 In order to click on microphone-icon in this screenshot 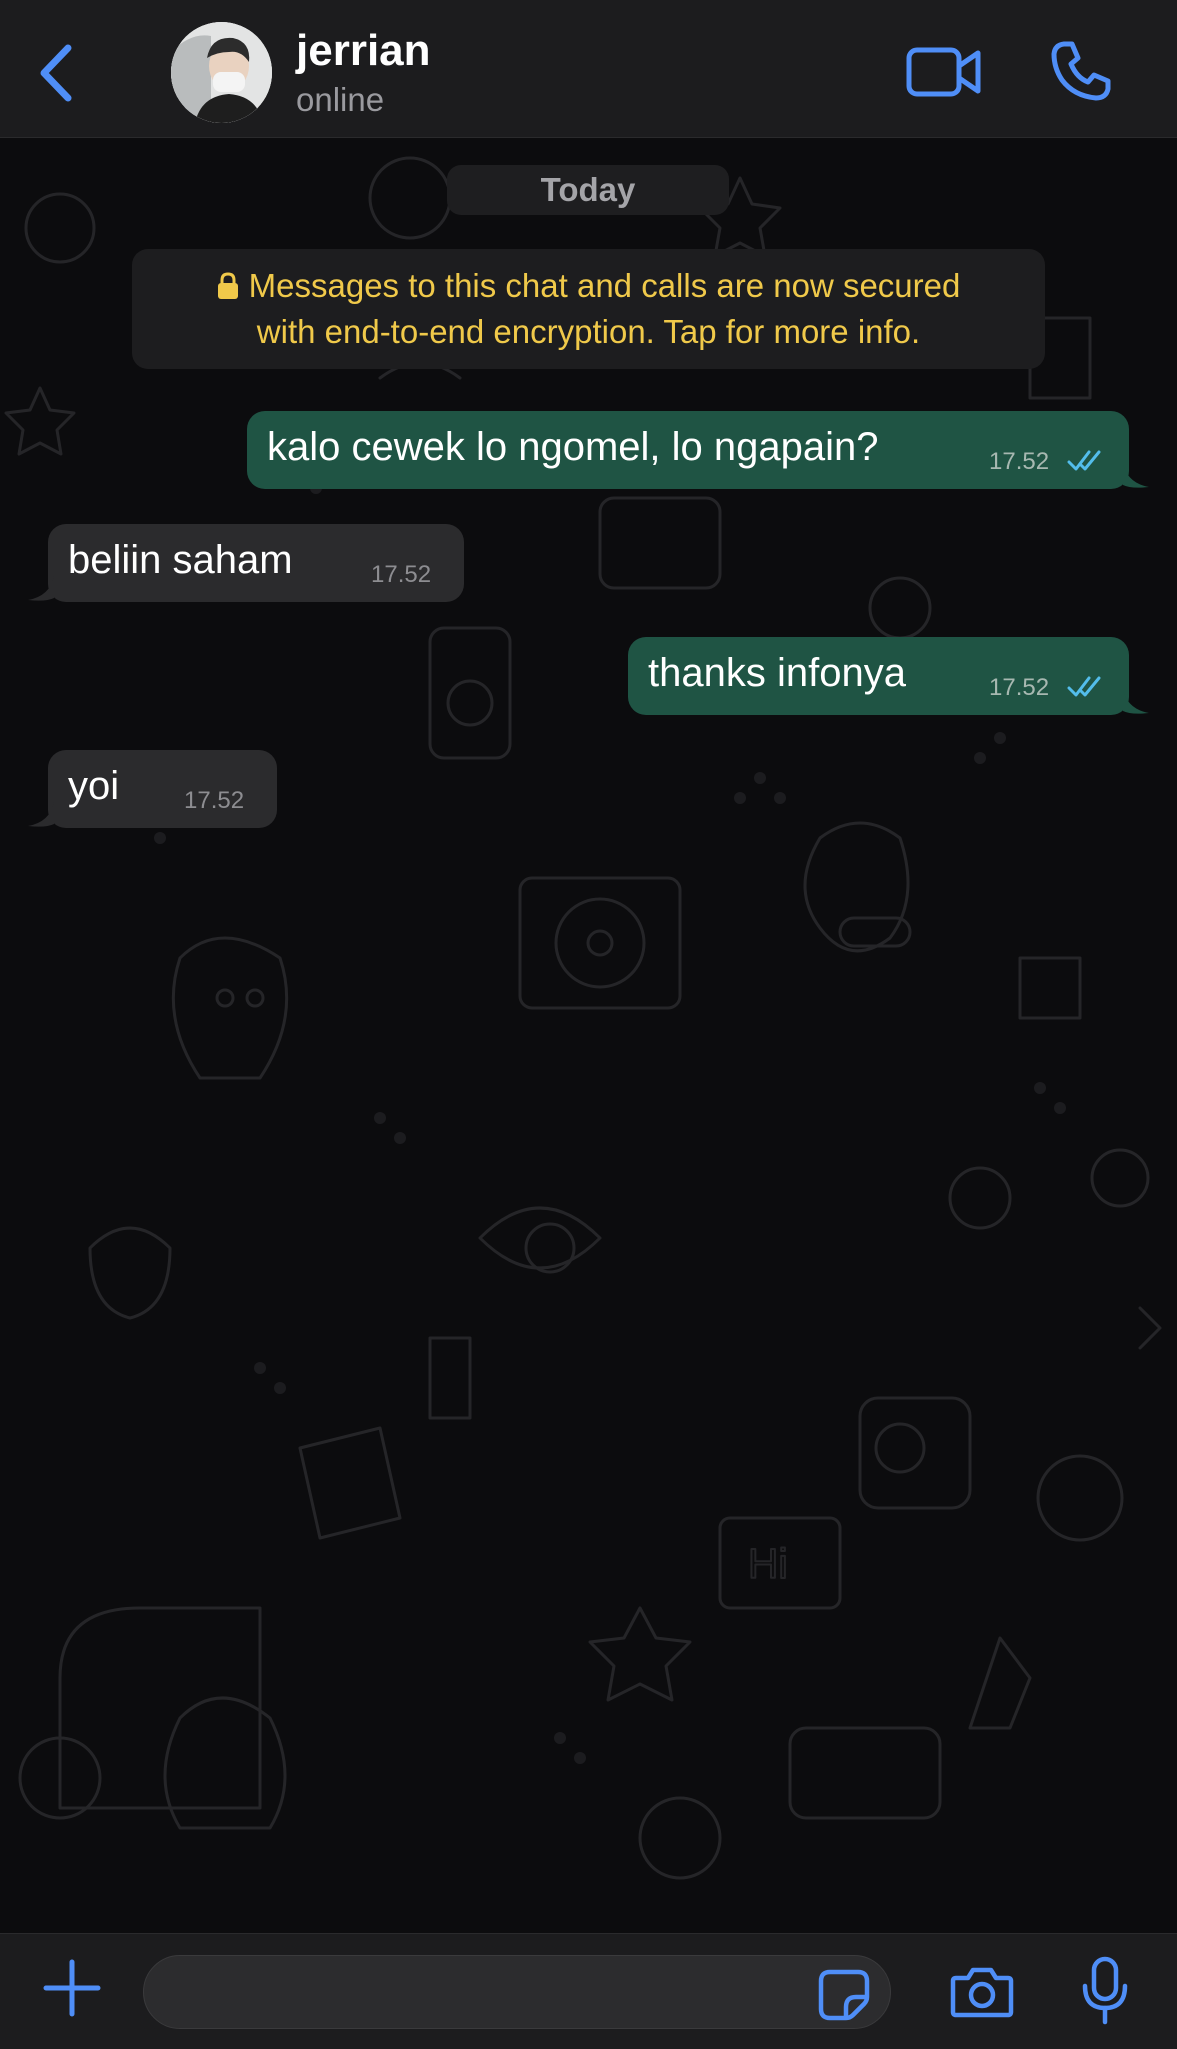, I will do `click(1105, 1990)`.